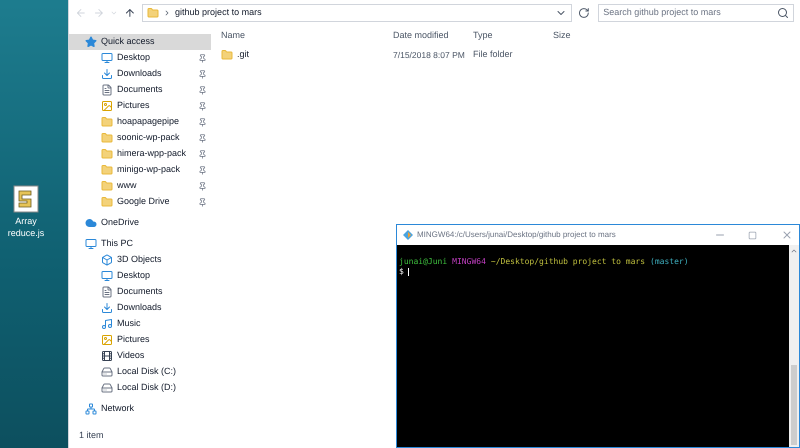 Image resolution: width=800 pixels, height=448 pixels. What do you see at coordinates (584, 13) in the screenshot?
I see `refresh-icon` at bounding box center [584, 13].